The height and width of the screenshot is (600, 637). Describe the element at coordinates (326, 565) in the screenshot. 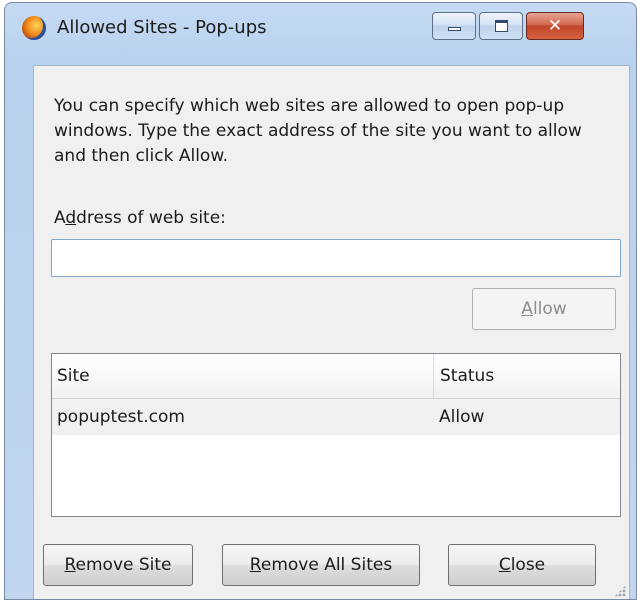

I see `remove-all-label: emove All Sites` at that location.